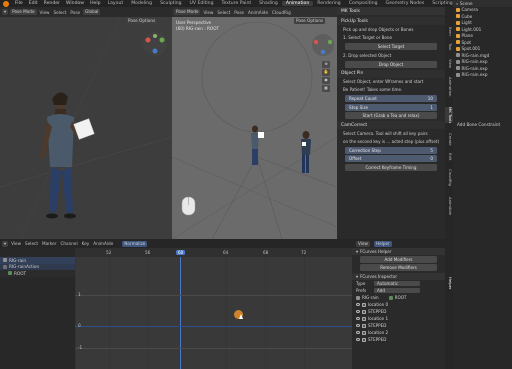 The width and height of the screenshot is (512, 369). What do you see at coordinates (213, 252) in the screenshot?
I see `frame-ruler: 48 52 56 60 64 68 72` at bounding box center [213, 252].